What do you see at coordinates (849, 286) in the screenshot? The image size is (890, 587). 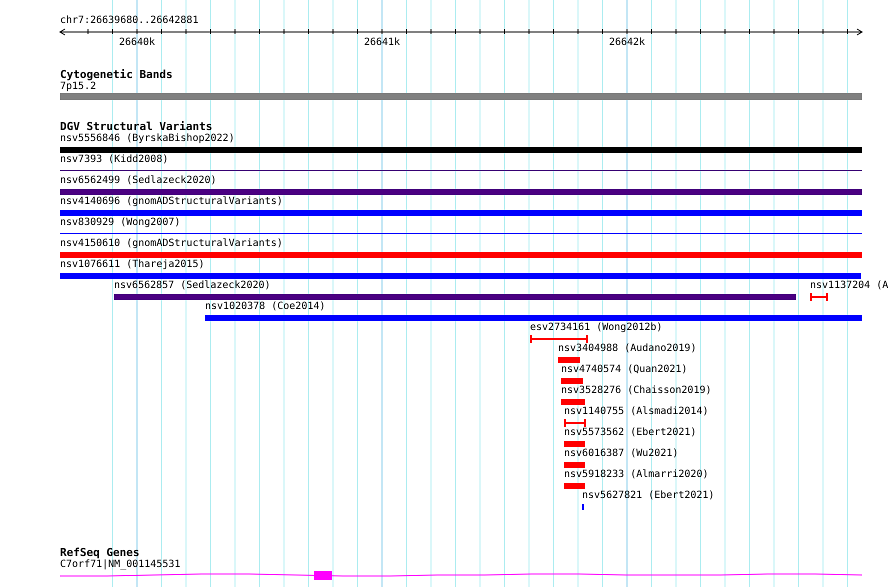 I see `variant-label: nsv1137204 (A` at bounding box center [849, 286].